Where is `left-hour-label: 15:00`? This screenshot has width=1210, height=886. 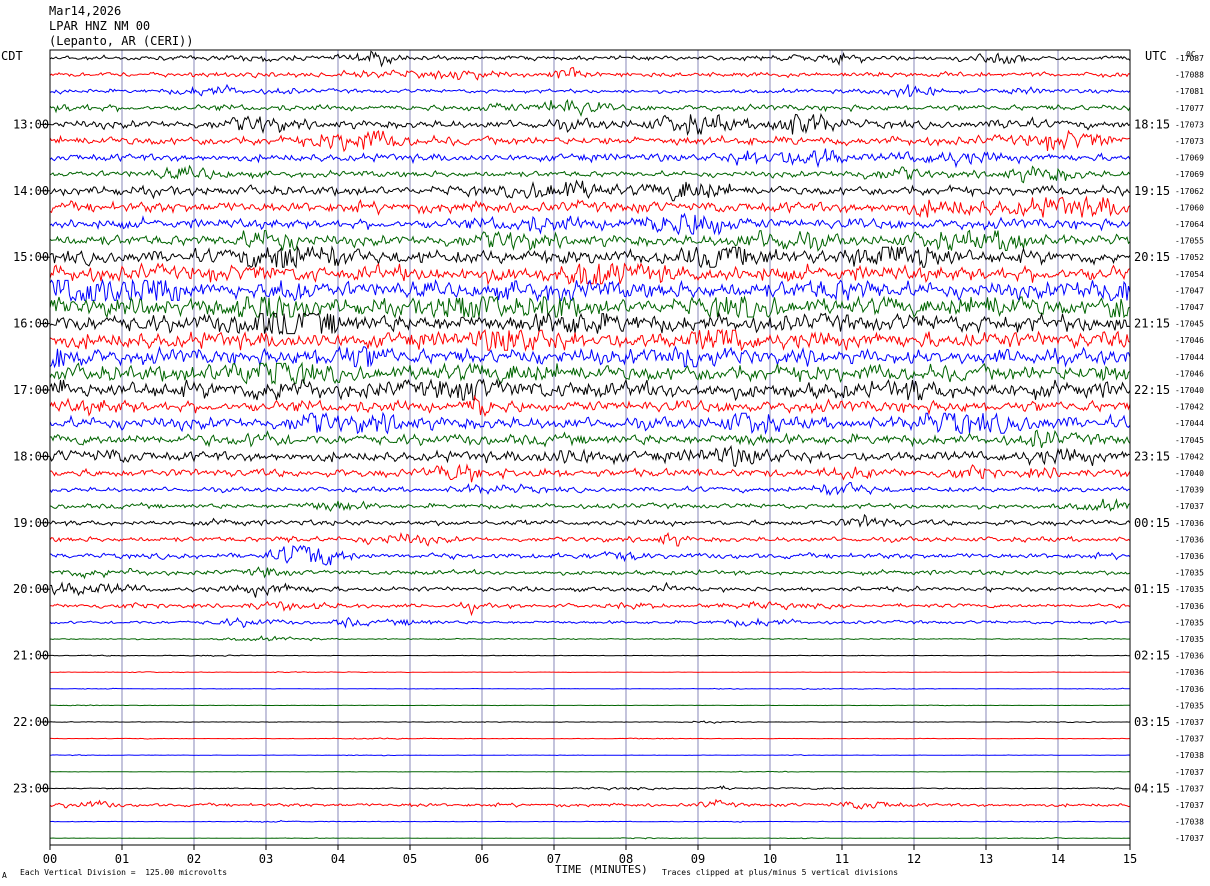 left-hour-label: 15:00 is located at coordinates (31, 257).